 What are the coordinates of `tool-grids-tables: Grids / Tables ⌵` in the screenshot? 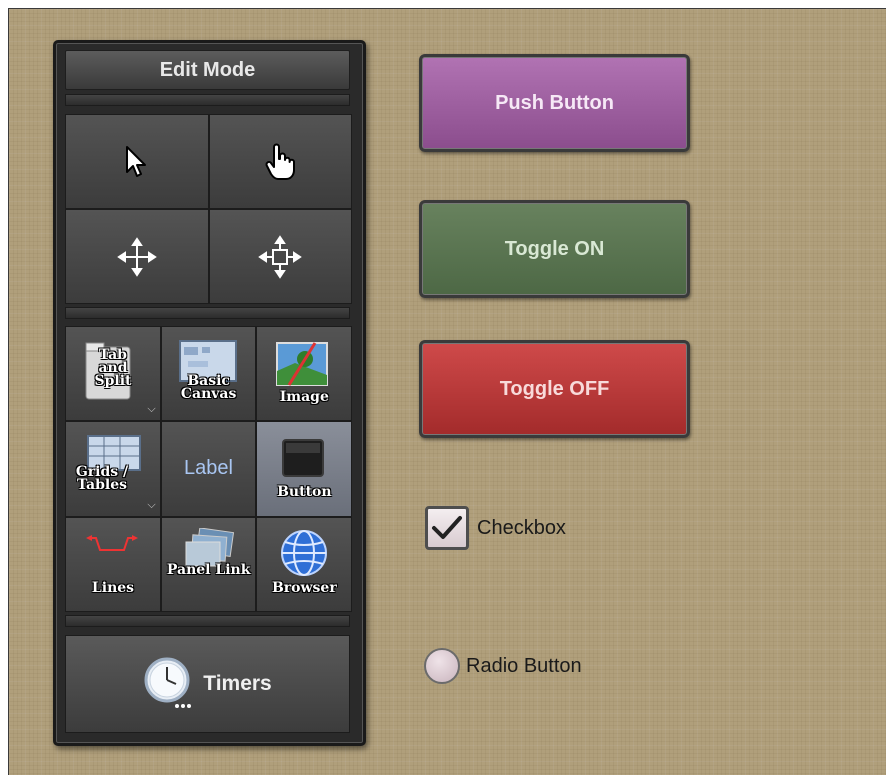 It's located at (113, 469).